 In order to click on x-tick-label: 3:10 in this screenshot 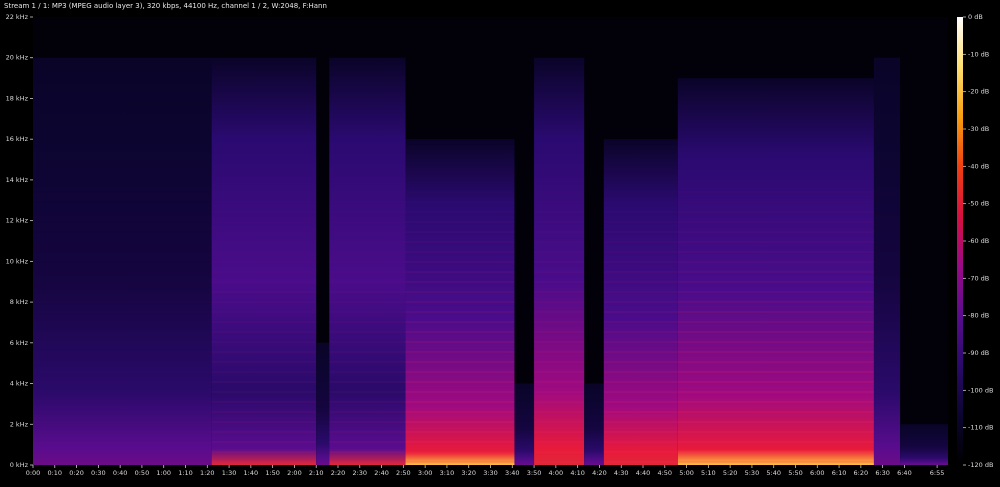, I will do `click(447, 473)`.